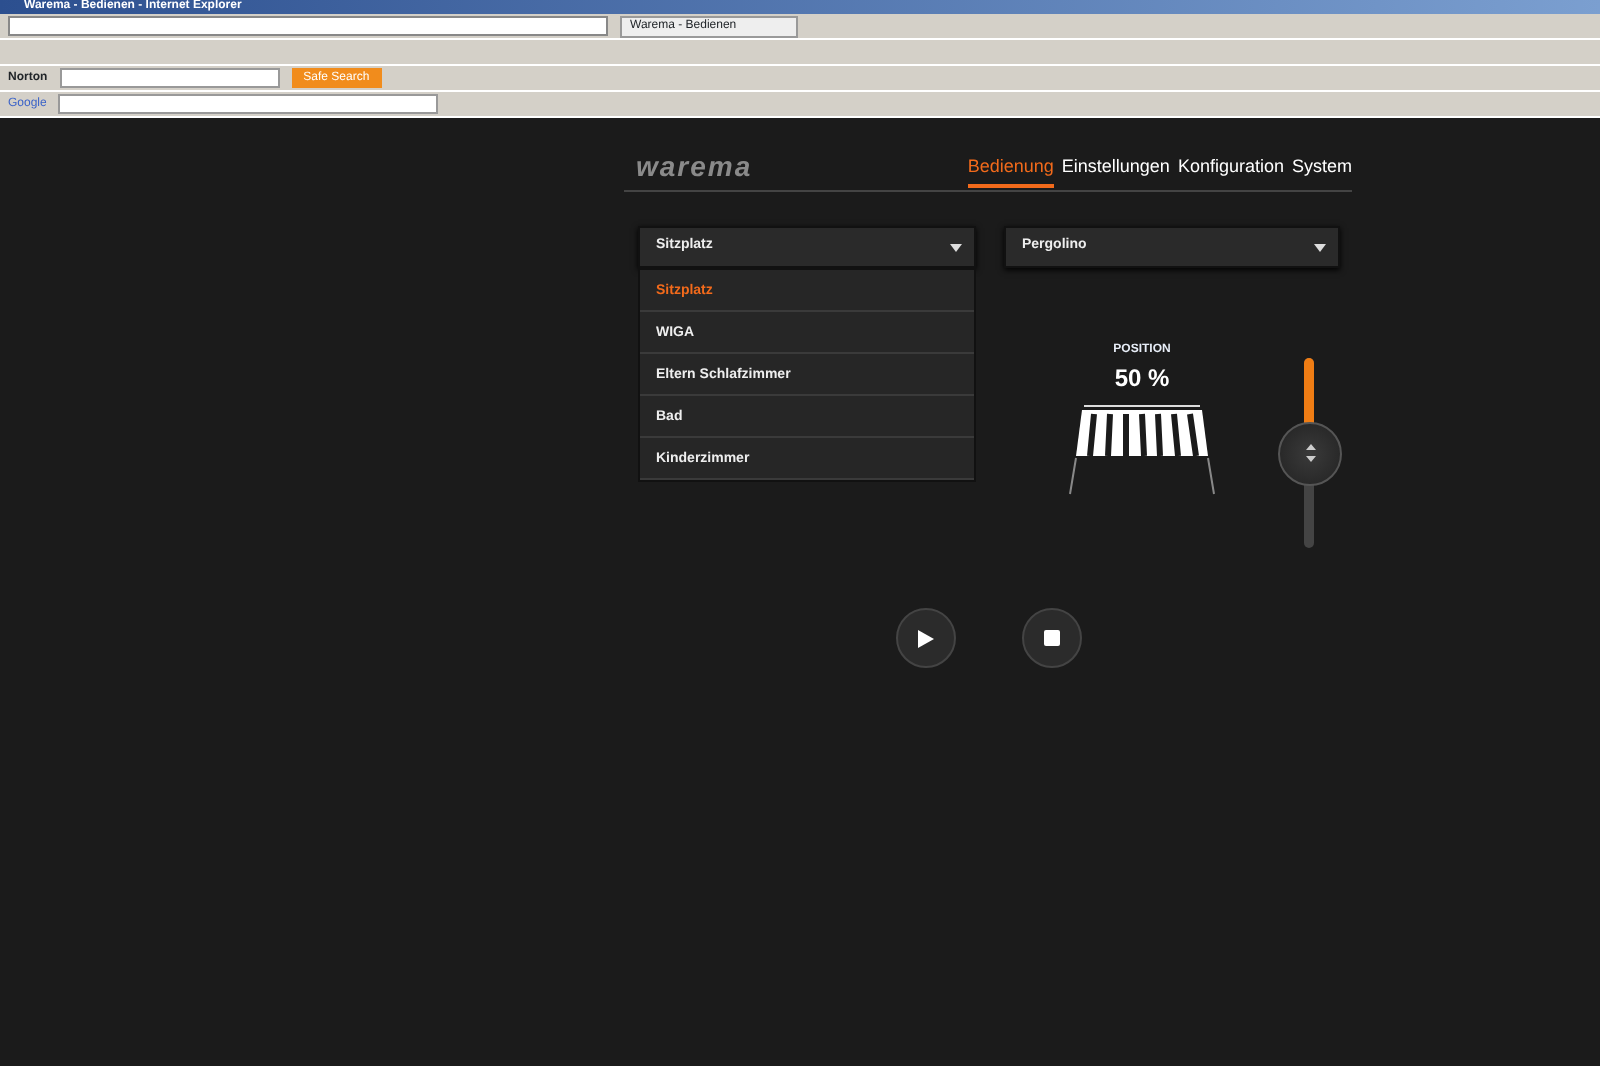  I want to click on nav-tab: Einstellungen, so click(1115, 170).